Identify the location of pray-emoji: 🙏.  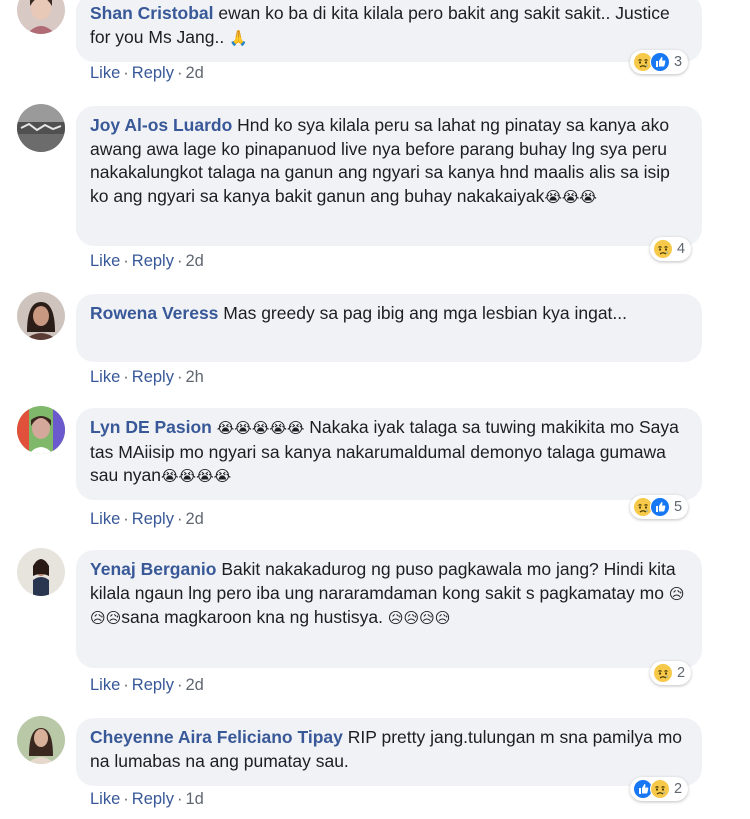
(238, 38).